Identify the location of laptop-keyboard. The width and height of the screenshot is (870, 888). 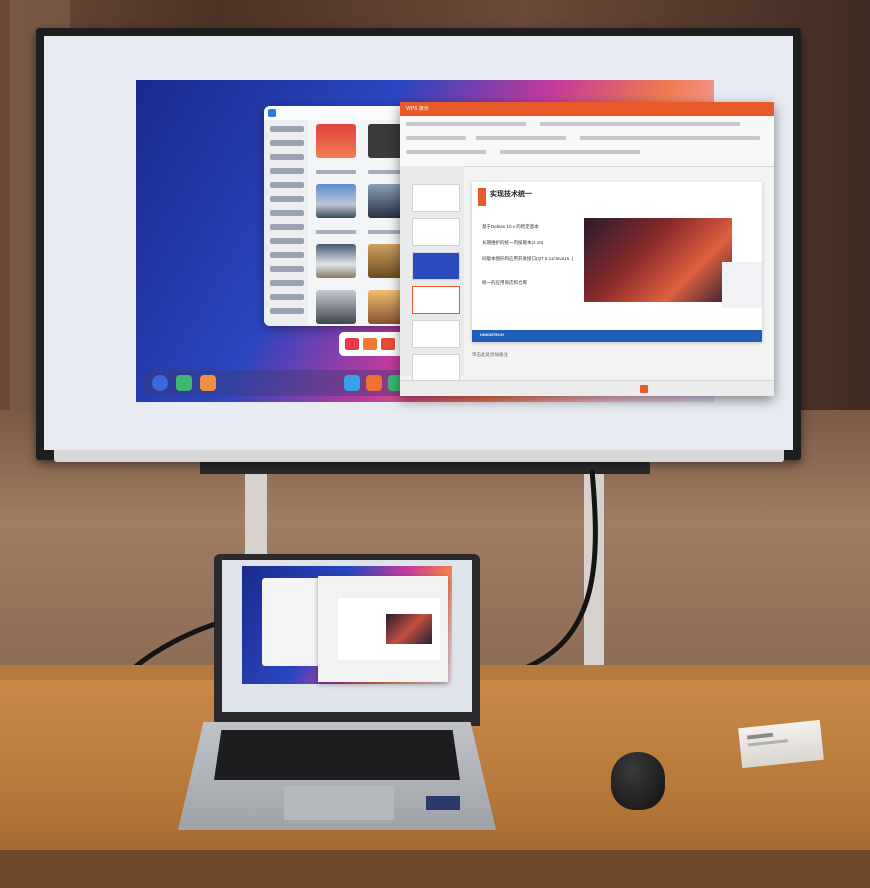
(337, 755).